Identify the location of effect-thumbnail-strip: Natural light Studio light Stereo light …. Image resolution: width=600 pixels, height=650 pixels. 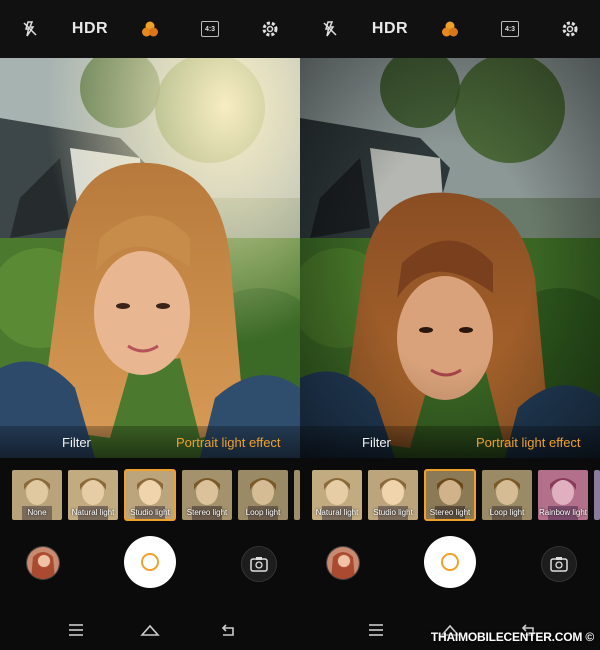
(450, 494).